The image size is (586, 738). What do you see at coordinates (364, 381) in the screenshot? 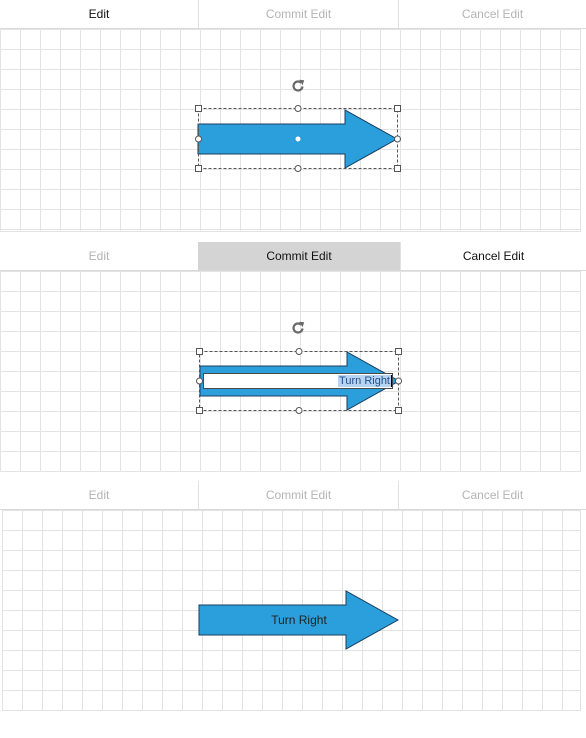
I see `selected-text: Turn Right` at bounding box center [364, 381].